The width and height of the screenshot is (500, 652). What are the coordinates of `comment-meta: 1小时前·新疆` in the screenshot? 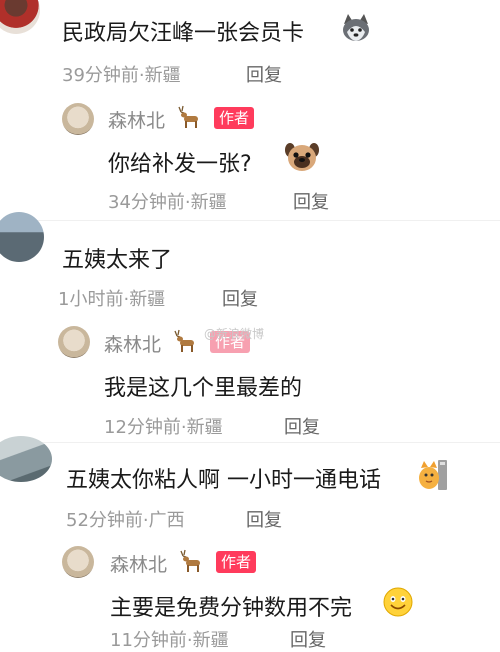 It's located at (112, 299).